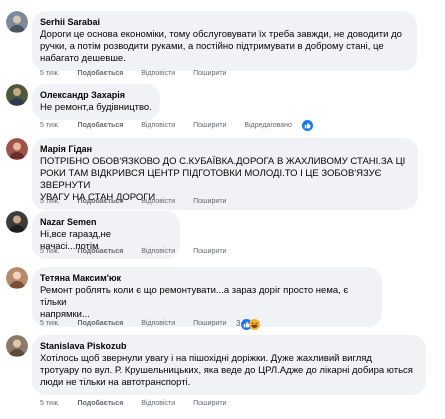 The width and height of the screenshot is (445, 419). What do you see at coordinates (268, 125) in the screenshot?
I see `edited-label: Відредаговано` at bounding box center [268, 125].